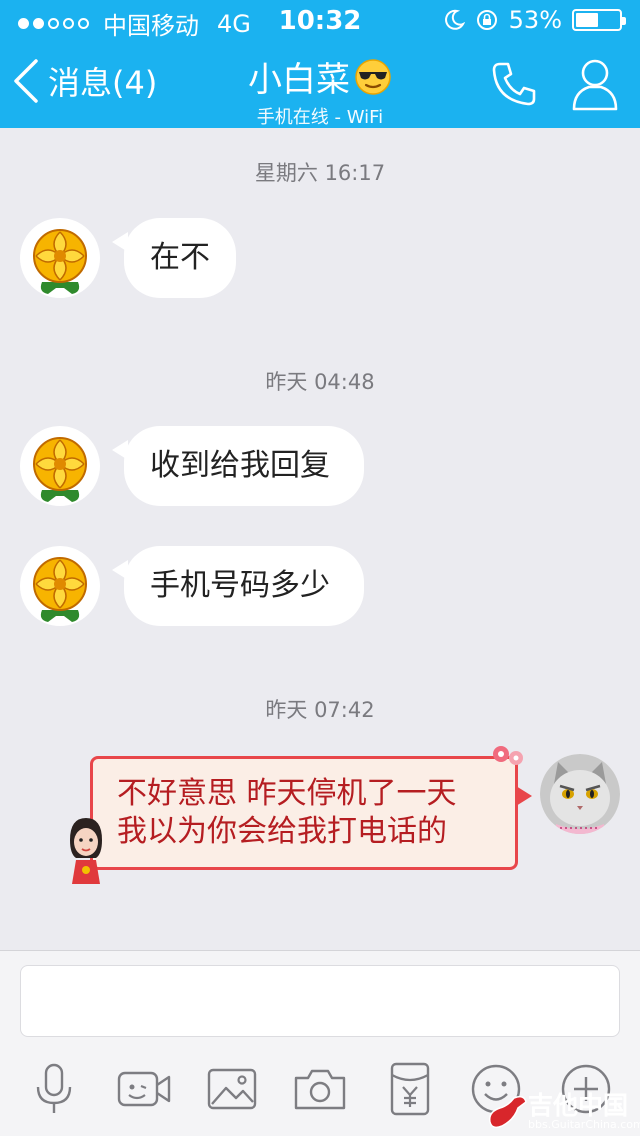 This screenshot has width=640, height=1136. What do you see at coordinates (508, 755) in the screenshot?
I see `flower-ornament-icon` at bounding box center [508, 755].